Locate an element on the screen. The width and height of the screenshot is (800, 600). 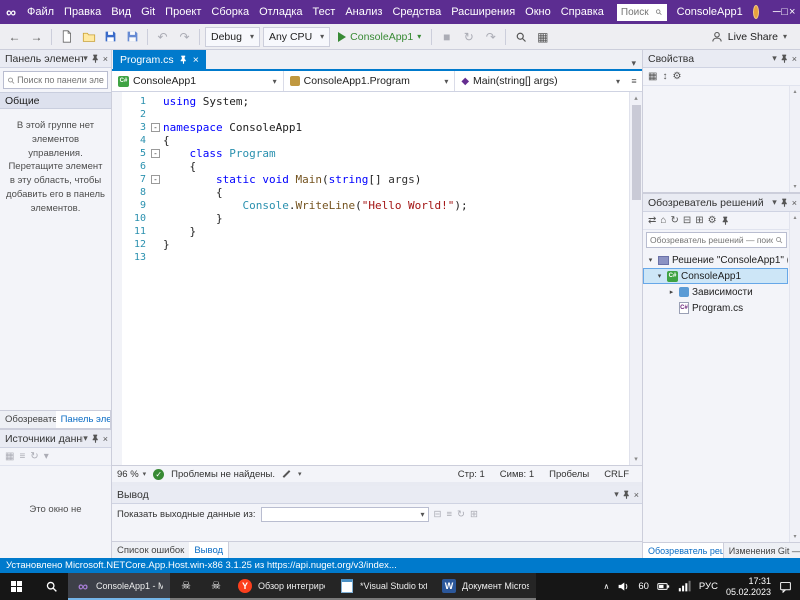
quick-search-box is located at coordinates (641, 12).